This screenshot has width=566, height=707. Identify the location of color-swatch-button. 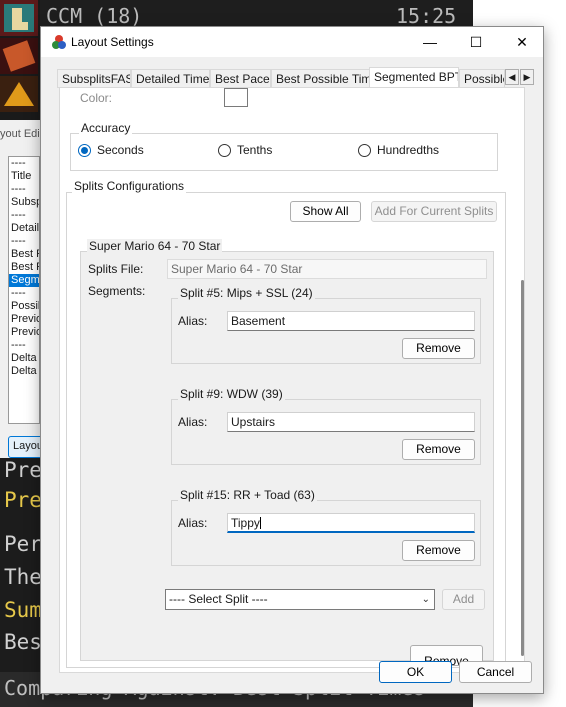
(236, 97).